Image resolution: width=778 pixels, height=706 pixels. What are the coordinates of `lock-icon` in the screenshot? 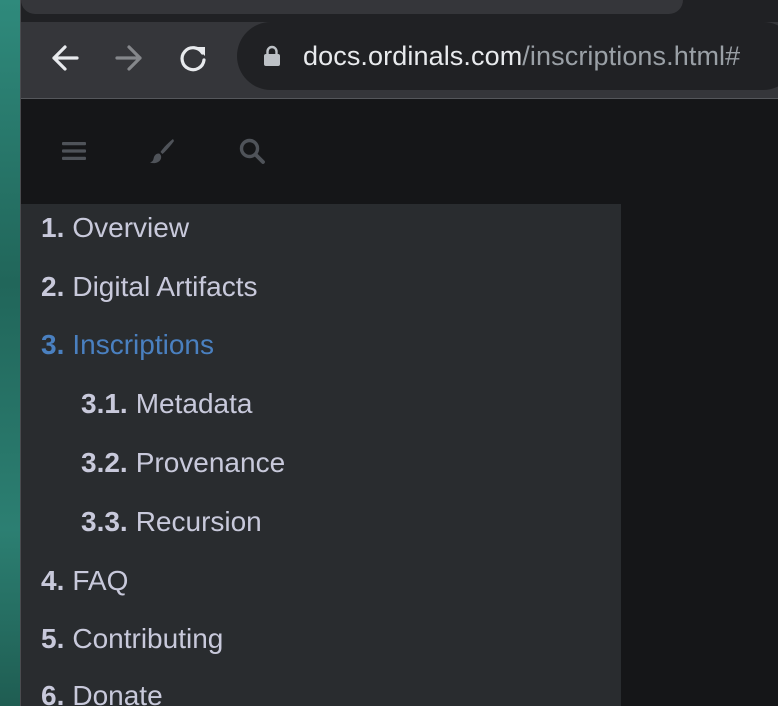 It's located at (272, 56).